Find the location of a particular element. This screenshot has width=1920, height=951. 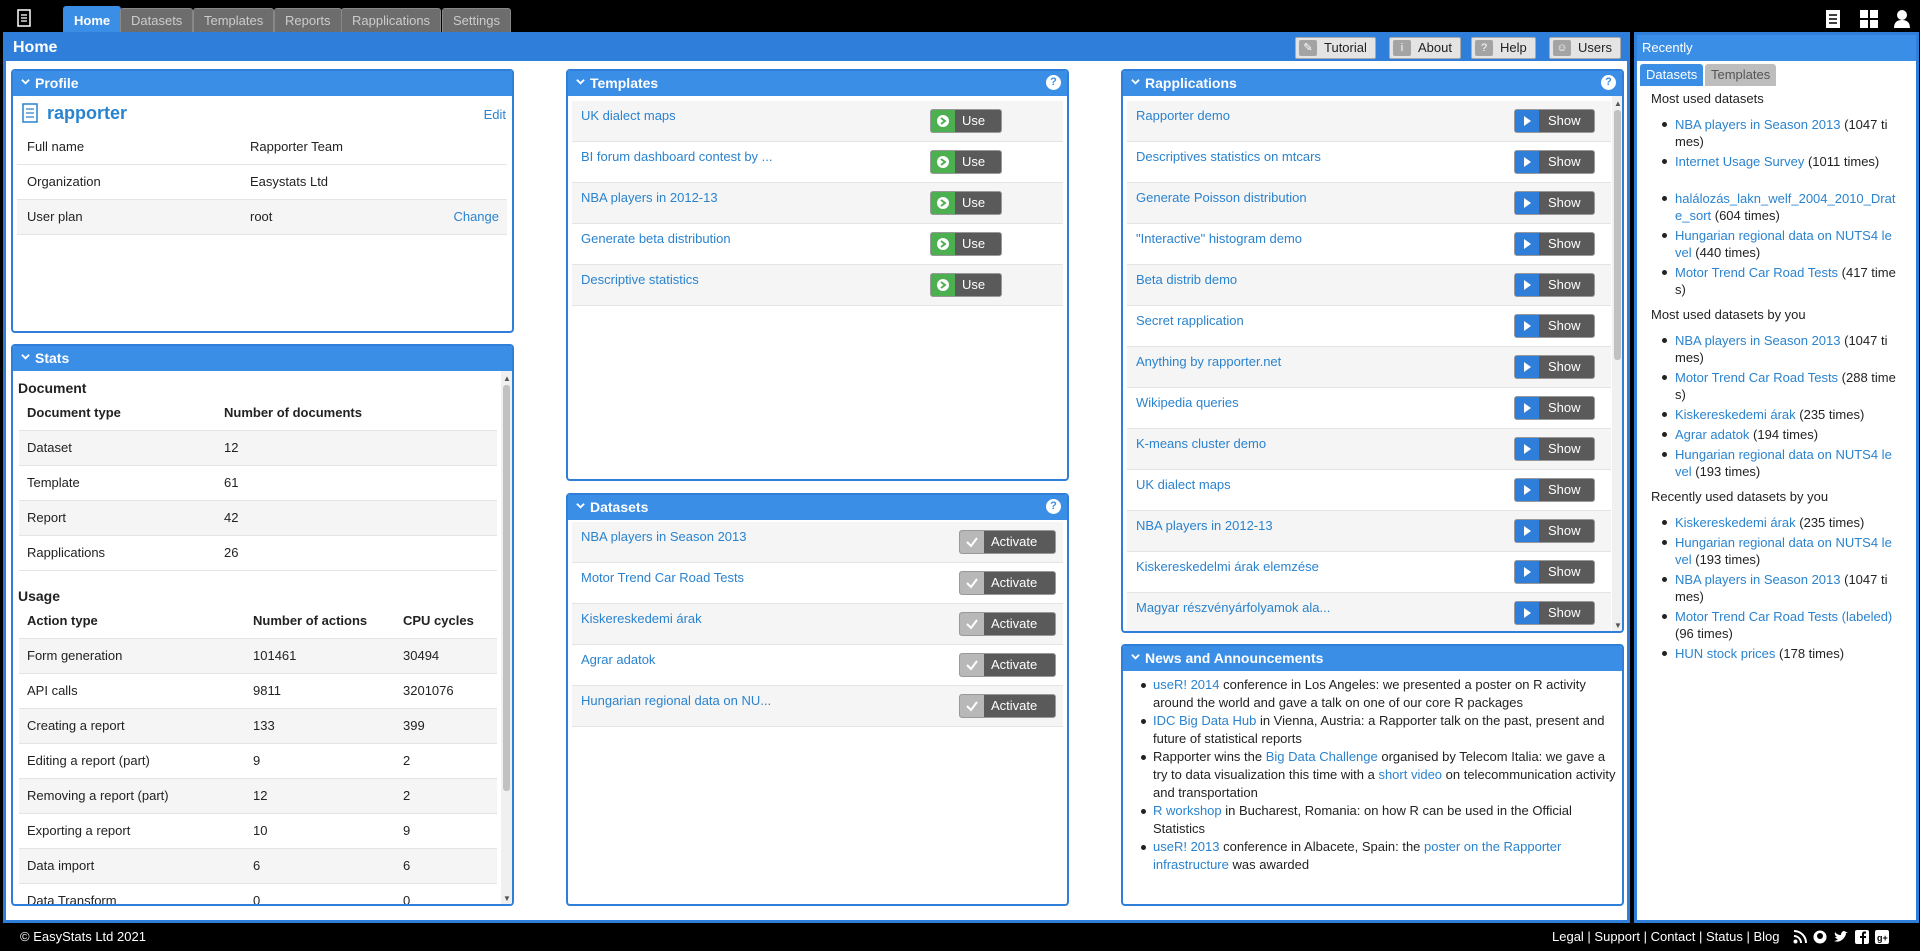

stats-scrollbar: ▲ ▼ is located at coordinates (506, 637).